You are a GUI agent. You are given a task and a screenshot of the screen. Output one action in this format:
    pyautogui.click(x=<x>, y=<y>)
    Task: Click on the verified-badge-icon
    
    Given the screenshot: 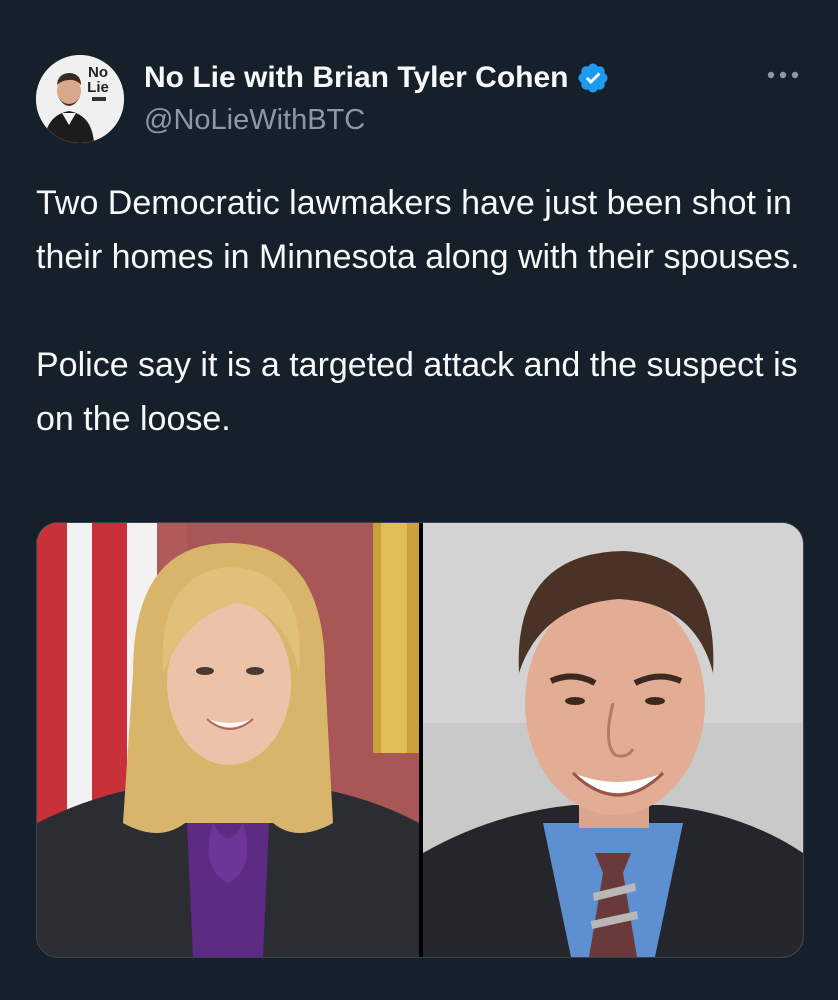 What is the action you would take?
    pyautogui.click(x=593, y=78)
    